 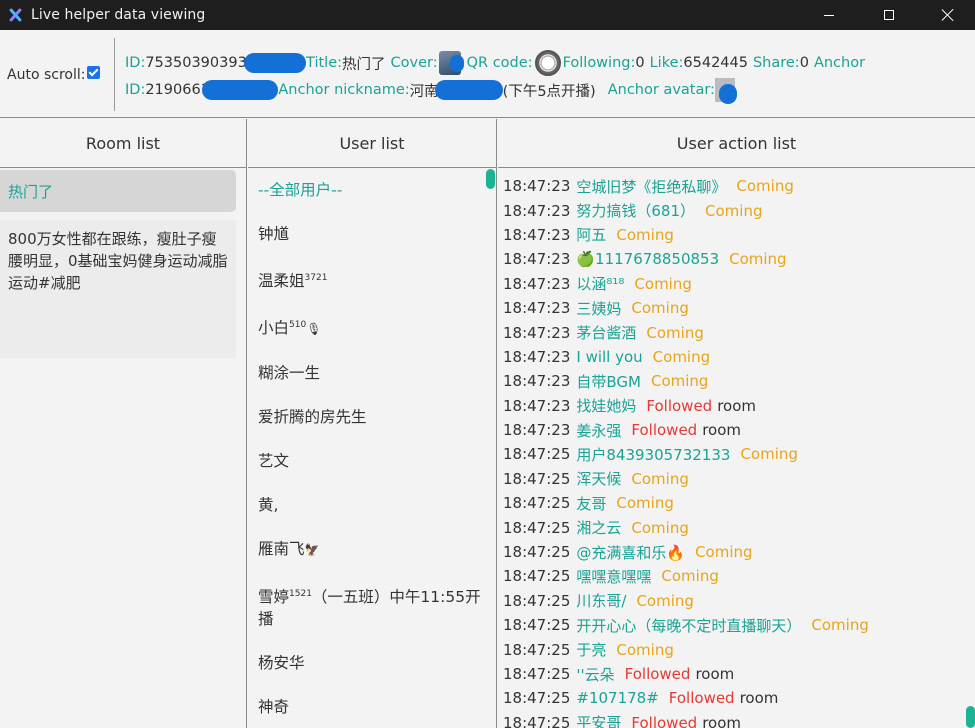 I want to click on user-name: 温柔姐, so click(x=281, y=281).